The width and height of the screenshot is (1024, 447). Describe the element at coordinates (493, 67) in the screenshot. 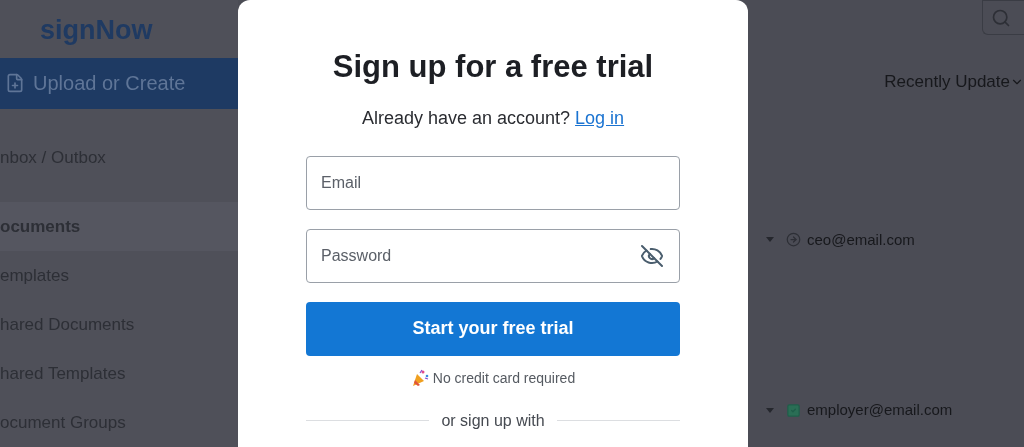

I see `dialog-title: Sign up for a free trial` at that location.